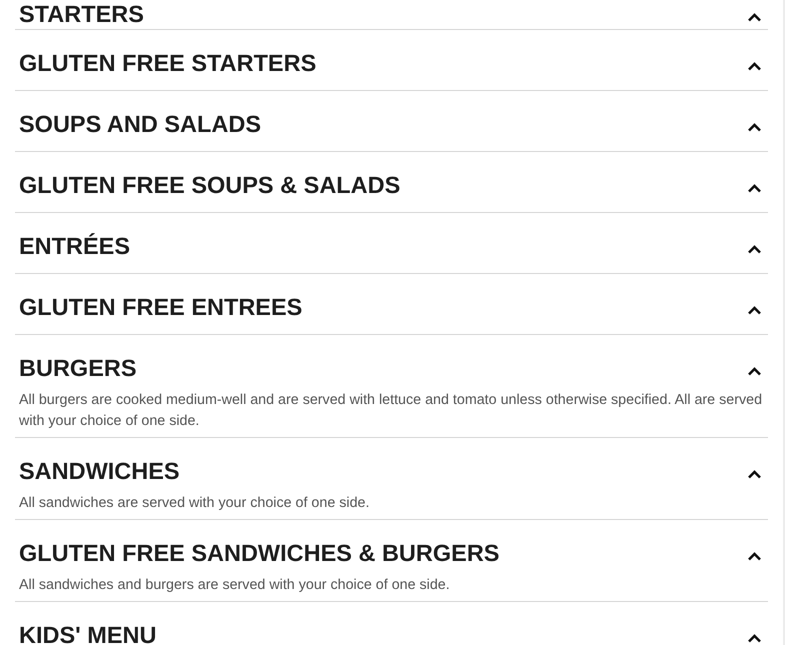 The width and height of the screenshot is (785, 645). What do you see at coordinates (160, 307) in the screenshot?
I see `section-title: GLUTEN FREE ENTREES` at bounding box center [160, 307].